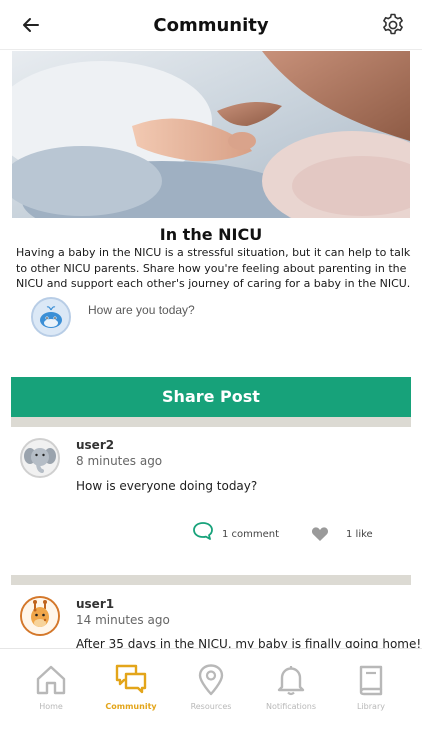 The height and width of the screenshot is (750, 422). I want to click on tab-label: Library, so click(371, 706).